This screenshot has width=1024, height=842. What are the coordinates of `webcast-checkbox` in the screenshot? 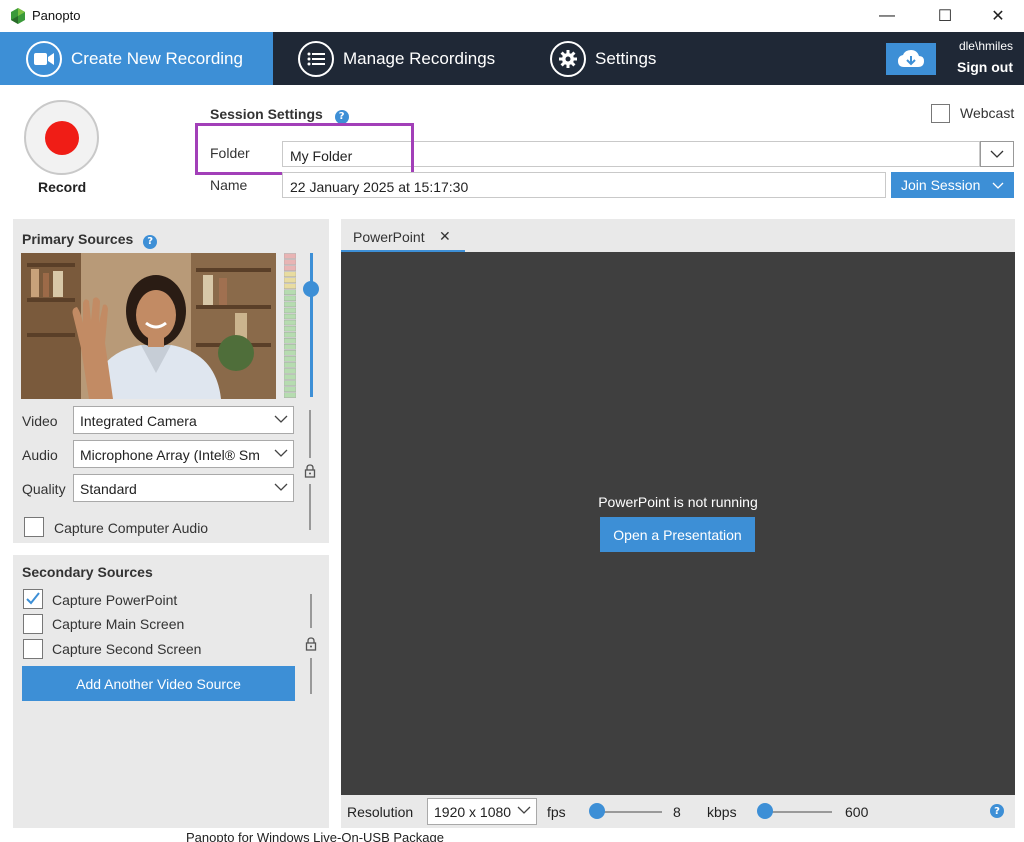 It's located at (940, 113).